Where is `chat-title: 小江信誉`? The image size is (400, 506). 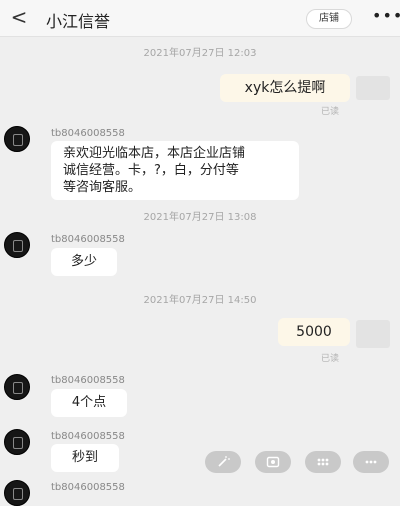 chat-title: 小江信誉 is located at coordinates (78, 21).